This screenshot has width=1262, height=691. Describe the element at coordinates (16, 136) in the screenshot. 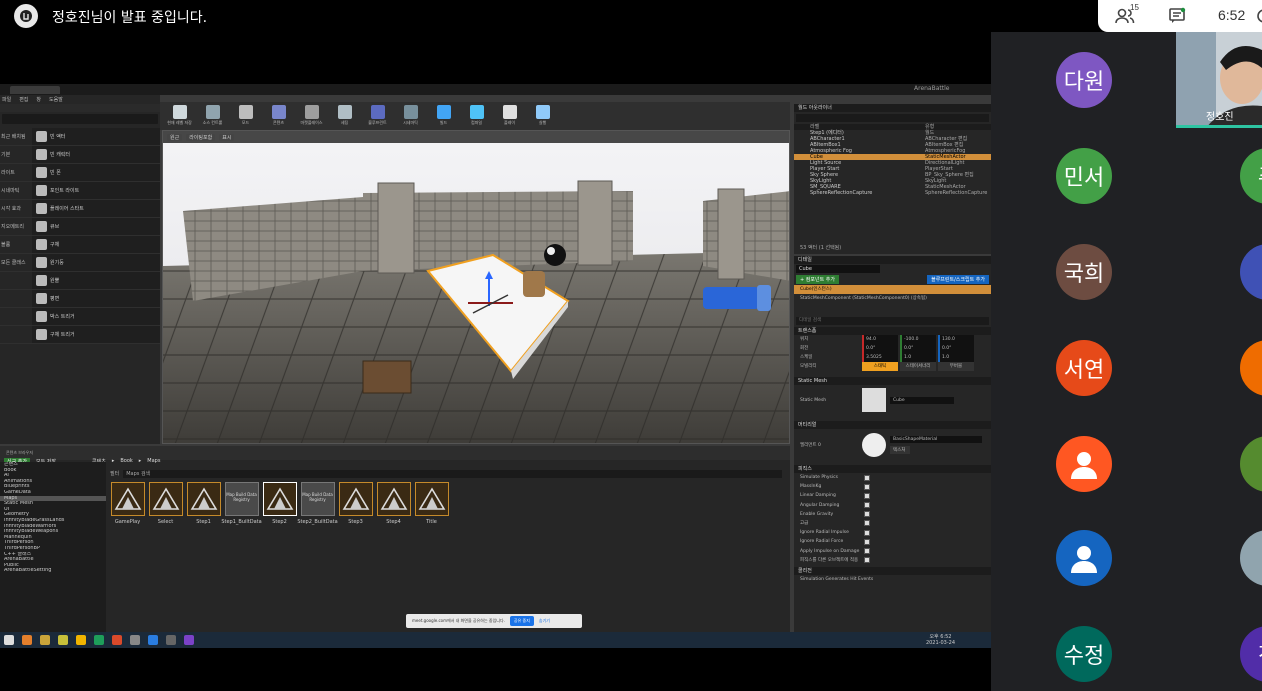

I see `place-category: 최근 배치됨` at that location.